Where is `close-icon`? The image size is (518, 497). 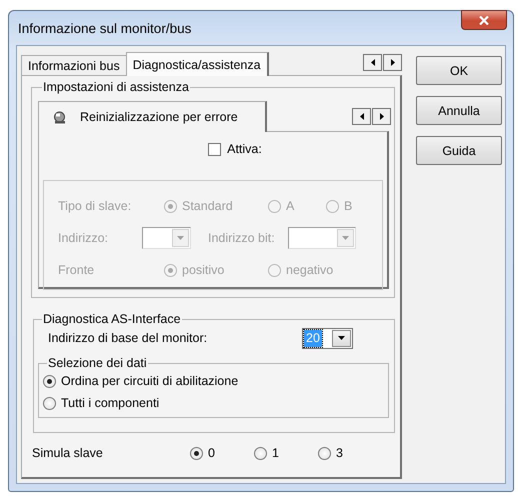 close-icon is located at coordinates (484, 20).